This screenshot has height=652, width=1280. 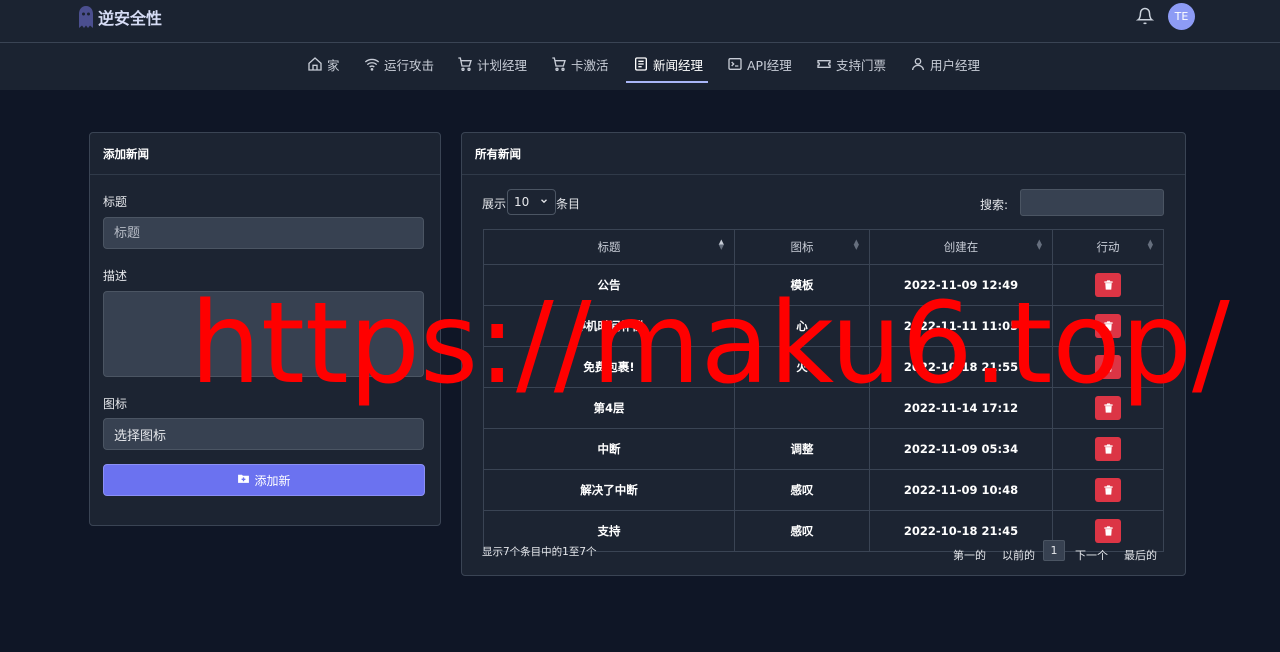 I want to click on table-row: 解决了中断 感叹 2022-11-09 10:48, so click(x=823, y=490).